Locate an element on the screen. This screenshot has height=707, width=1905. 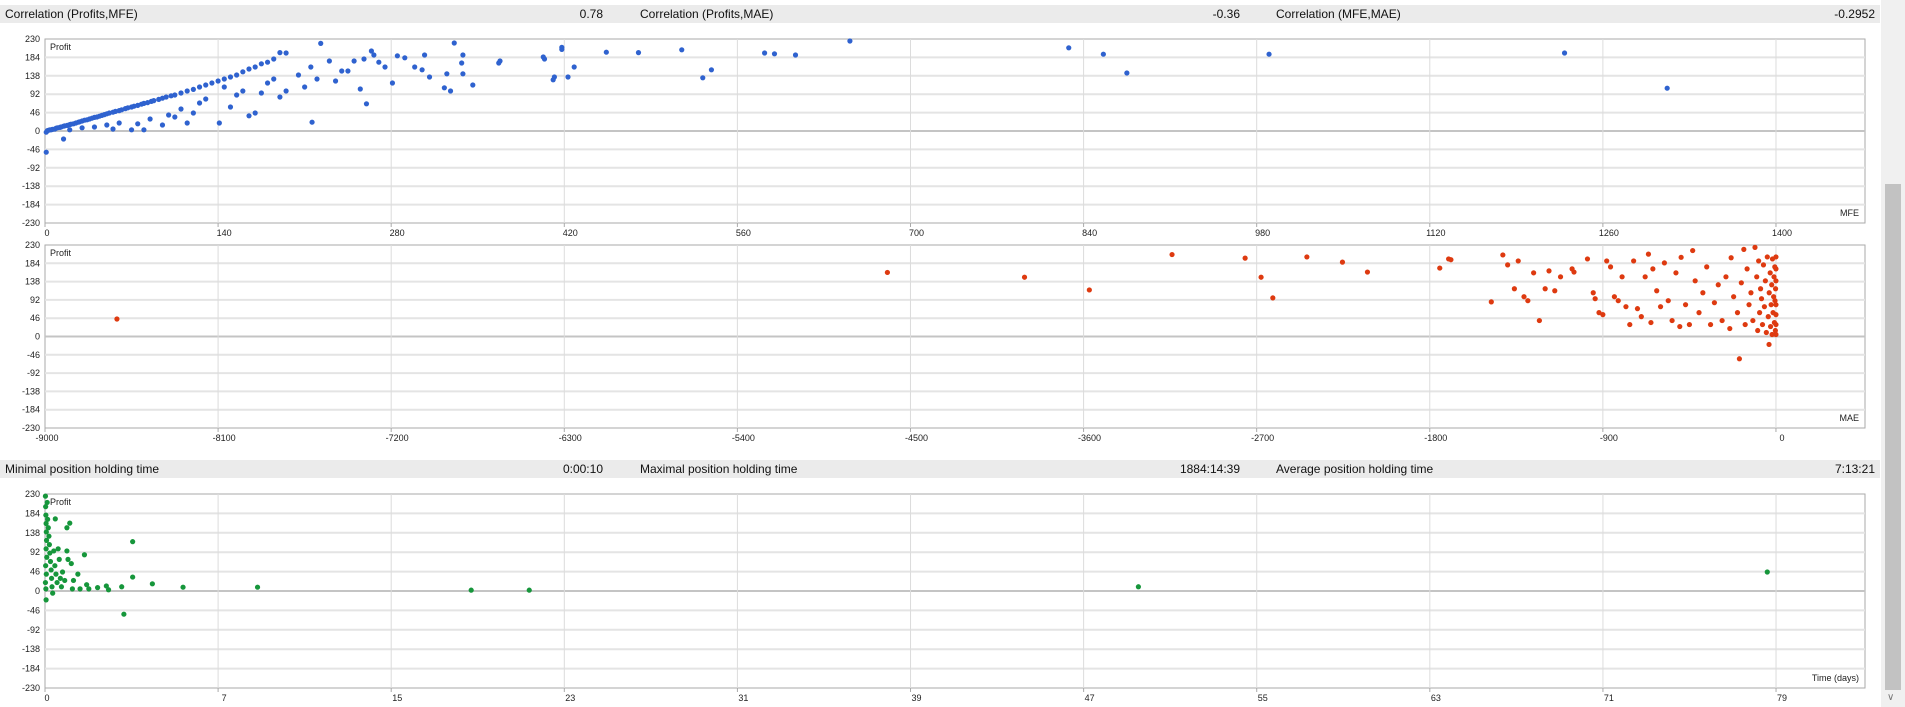
scrollbar-thumb is located at coordinates (1893, 437).